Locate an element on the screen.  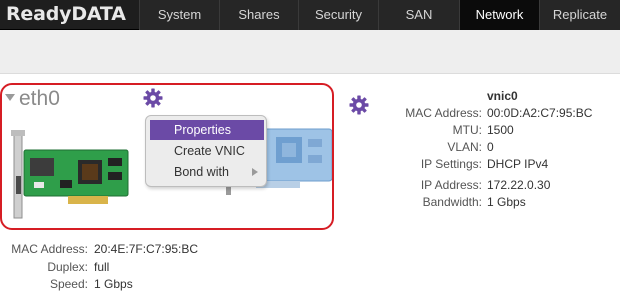
menu-item-create-vnic: Create VNIC is located at coordinates (207, 151).